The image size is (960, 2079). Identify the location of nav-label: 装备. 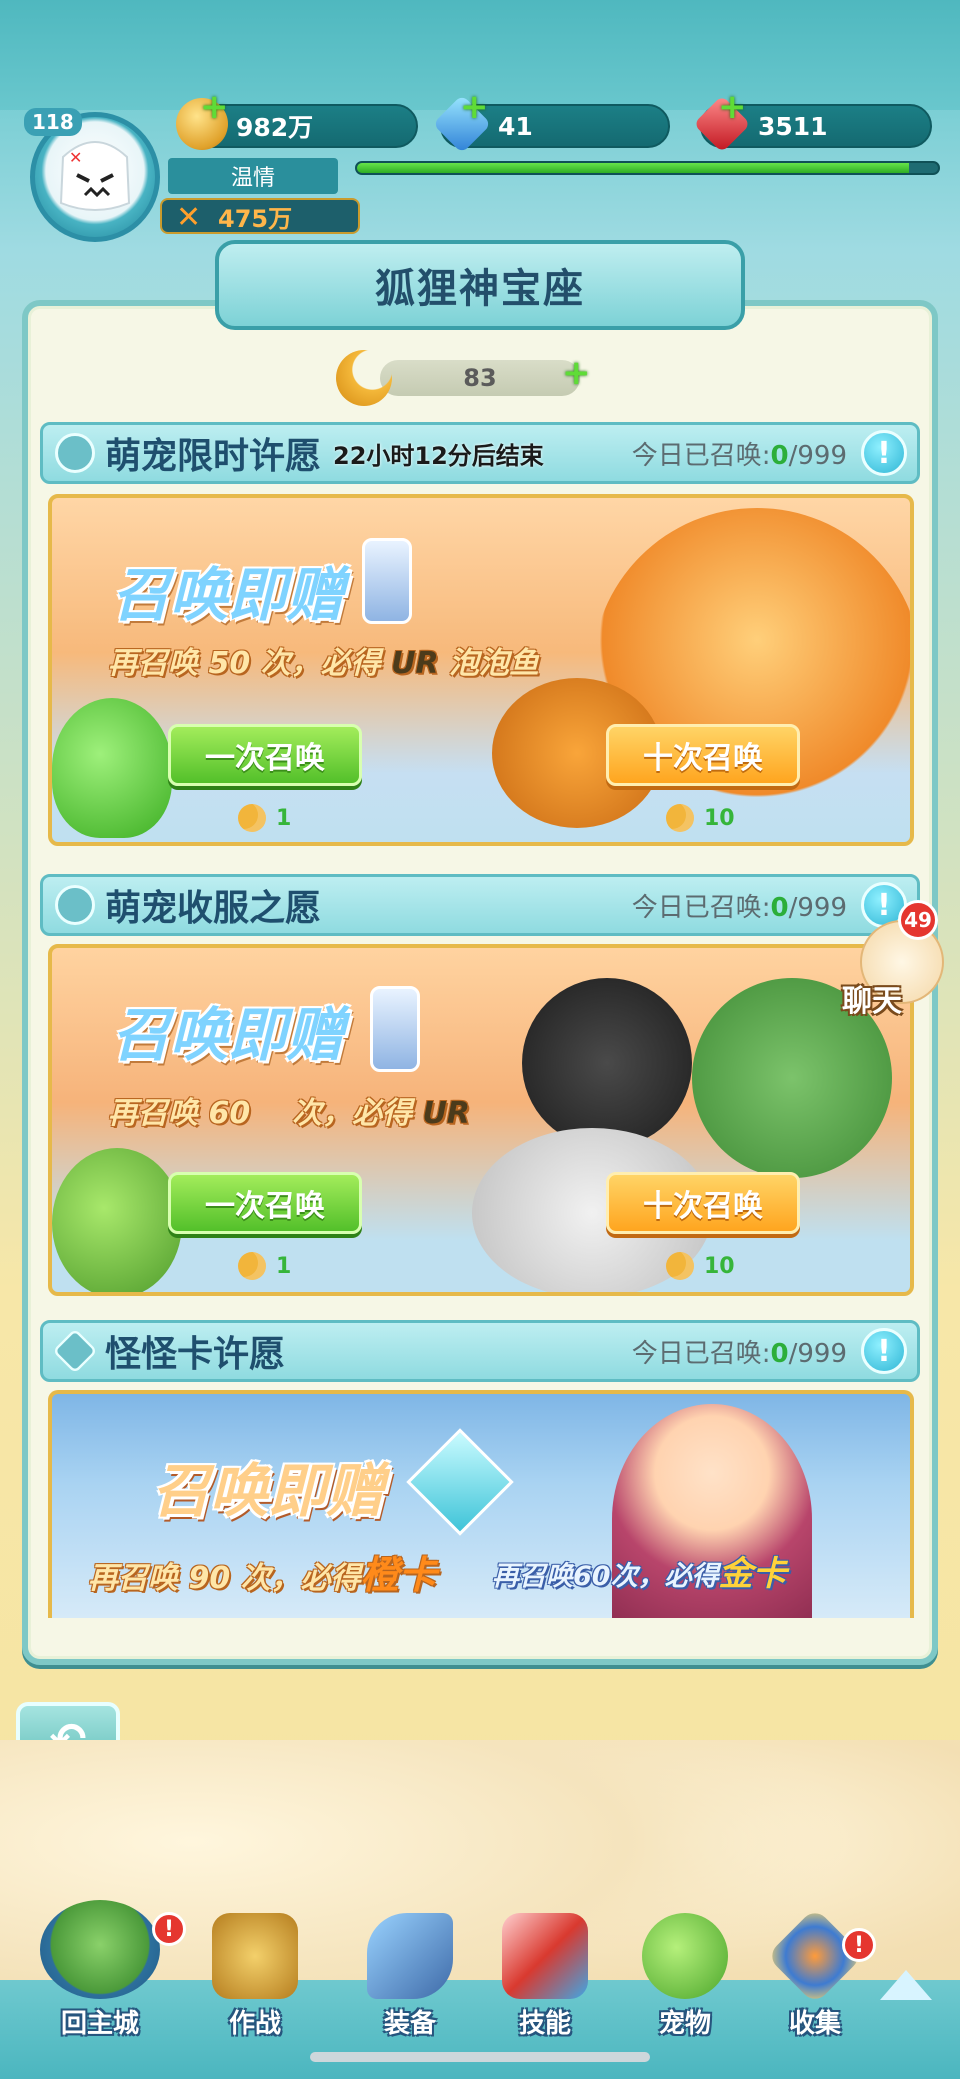
(409, 2024).